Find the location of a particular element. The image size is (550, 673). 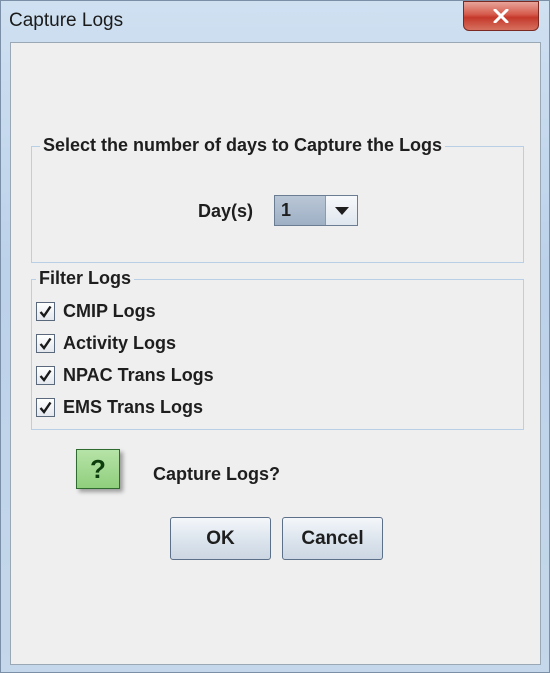

activity-label: Activity Logs is located at coordinates (120, 342).